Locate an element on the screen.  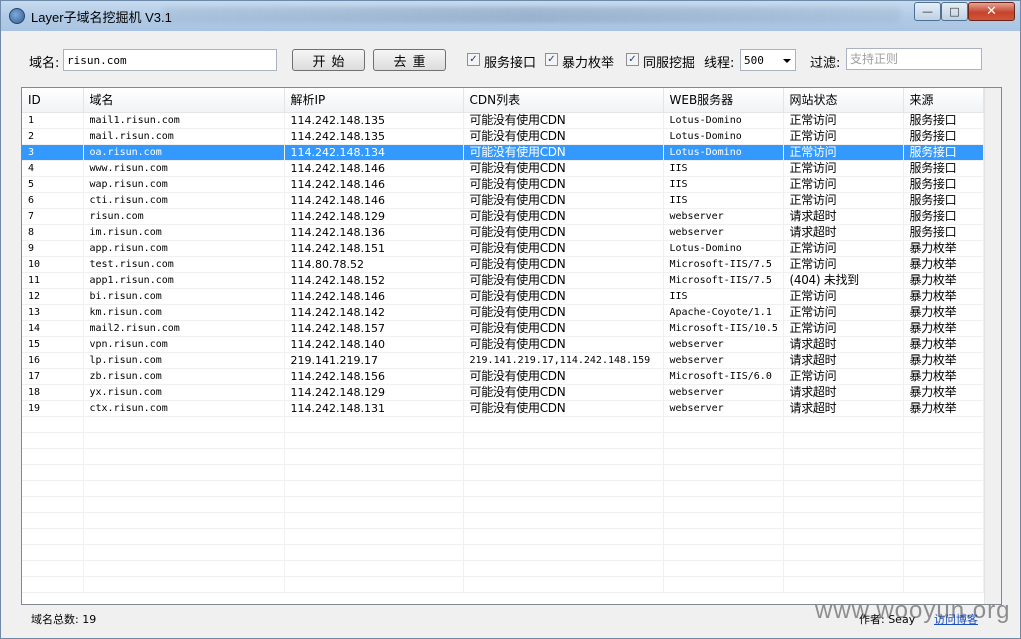
same-server-checkbox: ✓ is located at coordinates (632, 59).